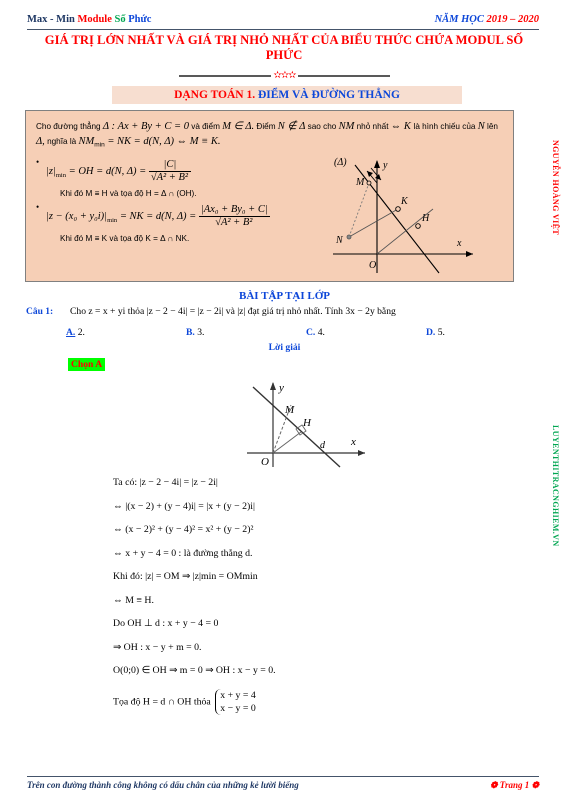 This screenshot has height=805, width=569. I want to click on solution-diagram: y x O M H d, so click(306, 425).